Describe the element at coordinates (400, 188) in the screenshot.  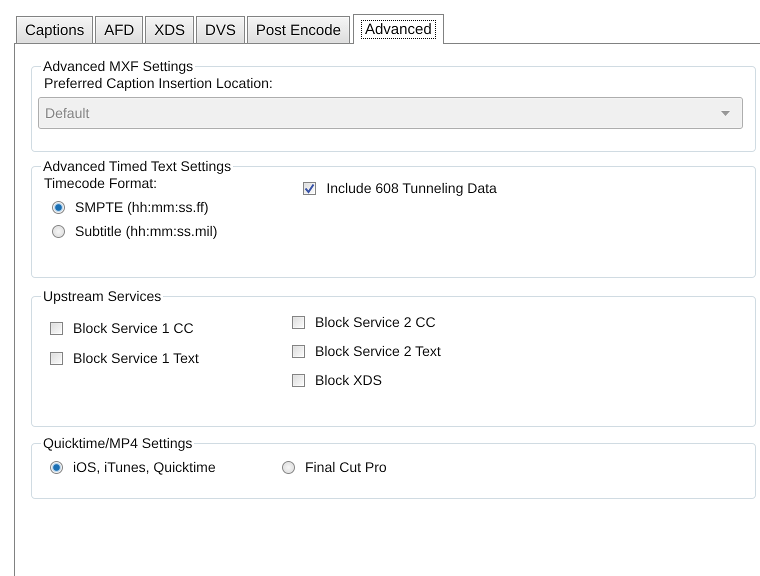
I see `checkbox: Include 608 Tunneling Data` at that location.